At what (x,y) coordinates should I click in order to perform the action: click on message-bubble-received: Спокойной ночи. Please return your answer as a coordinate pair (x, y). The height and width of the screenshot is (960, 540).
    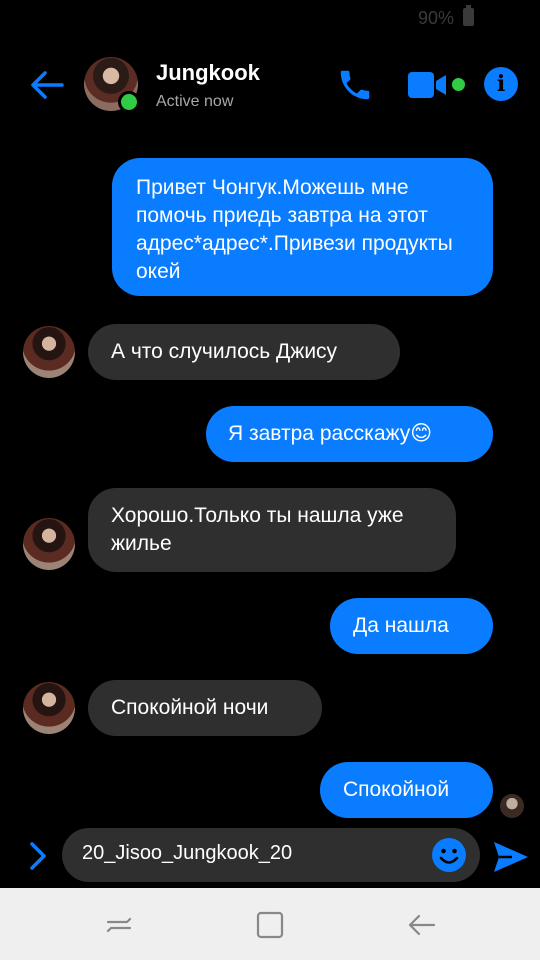
    Looking at the image, I should click on (205, 708).